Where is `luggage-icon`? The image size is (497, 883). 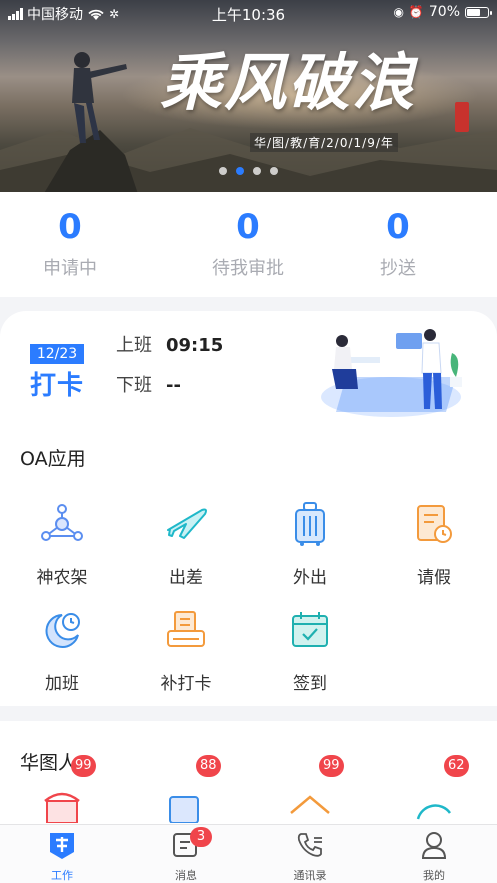
luggage-icon is located at coordinates (310, 524).